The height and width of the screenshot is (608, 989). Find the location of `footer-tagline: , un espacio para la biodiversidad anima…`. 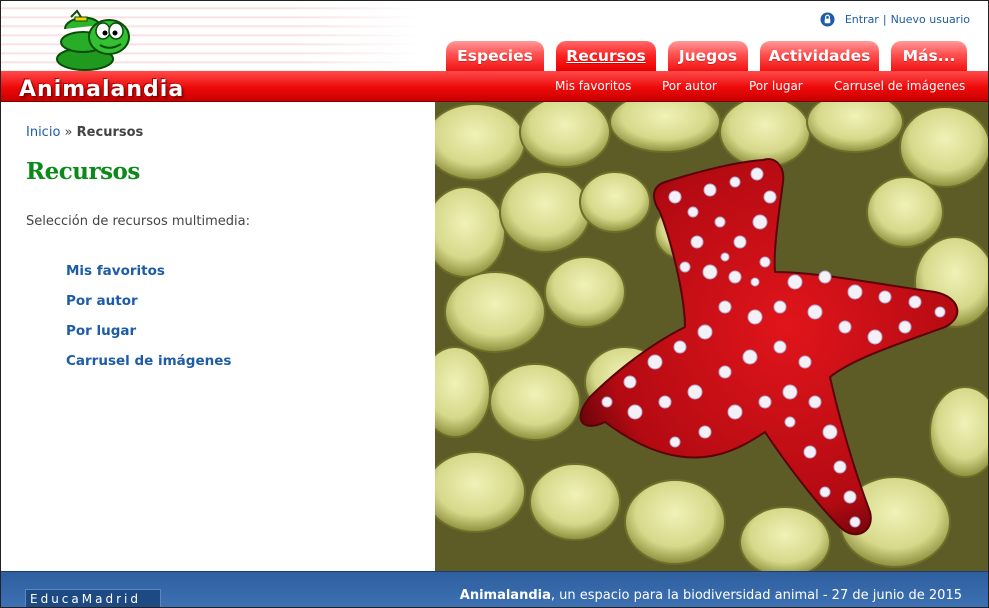

footer-tagline: , un espacio para la biodiversidad anima… is located at coordinates (756, 595).